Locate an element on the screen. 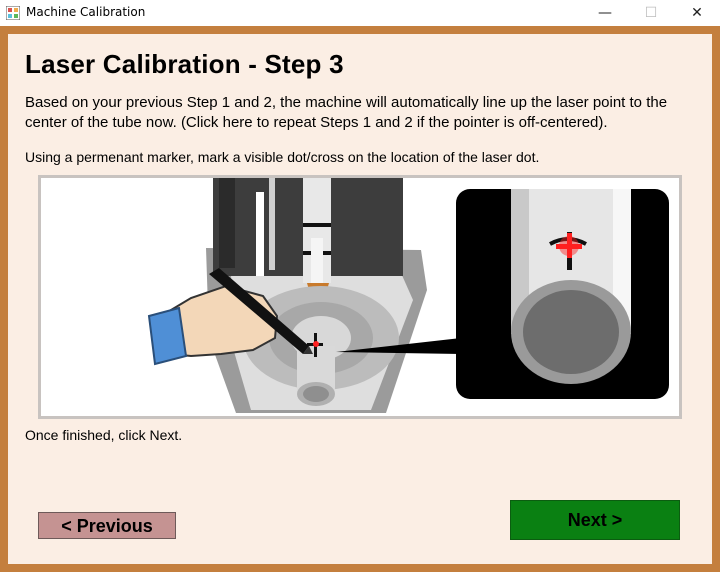  close-icon: ✕ is located at coordinates (697, 13).